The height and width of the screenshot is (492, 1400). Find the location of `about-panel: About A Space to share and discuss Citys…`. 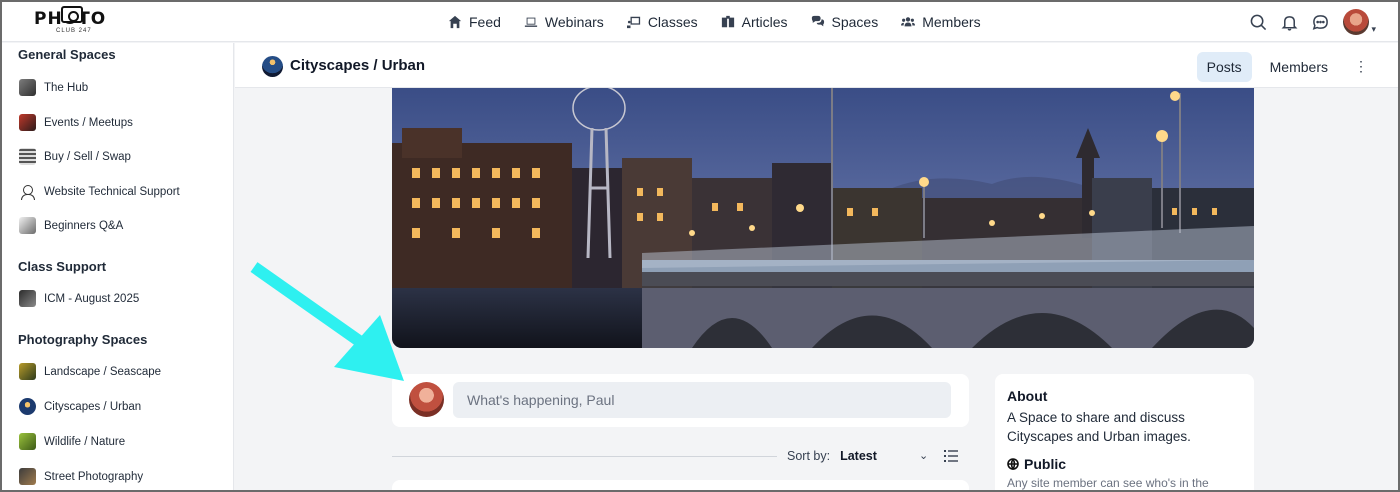

about-panel: About A Space to share and discuss Citys… is located at coordinates (1124, 432).